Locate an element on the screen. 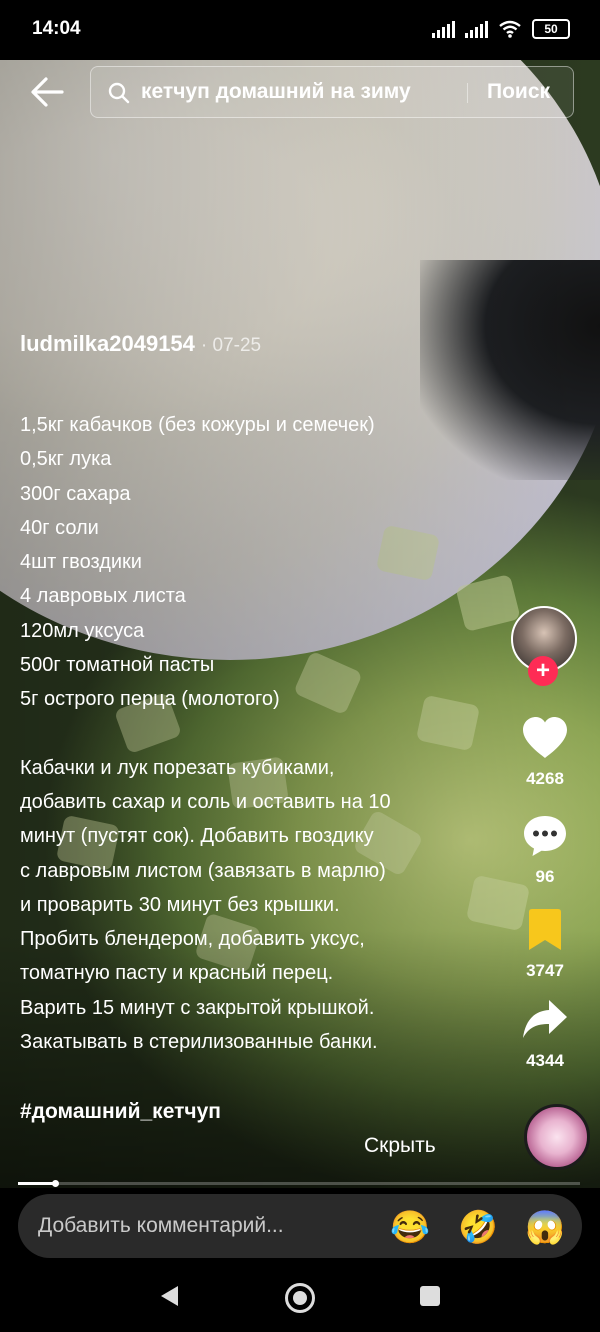 This screenshot has width=600, height=1332. author-row: ludmilka2049154 · 07-25 is located at coordinates (140, 344).